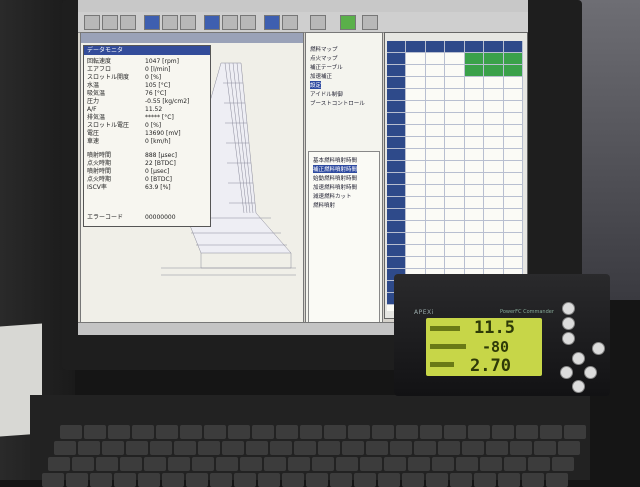  Describe the element at coordinates (324, 58) in the screenshot. I see `tree-item: 点火マップ` at that location.